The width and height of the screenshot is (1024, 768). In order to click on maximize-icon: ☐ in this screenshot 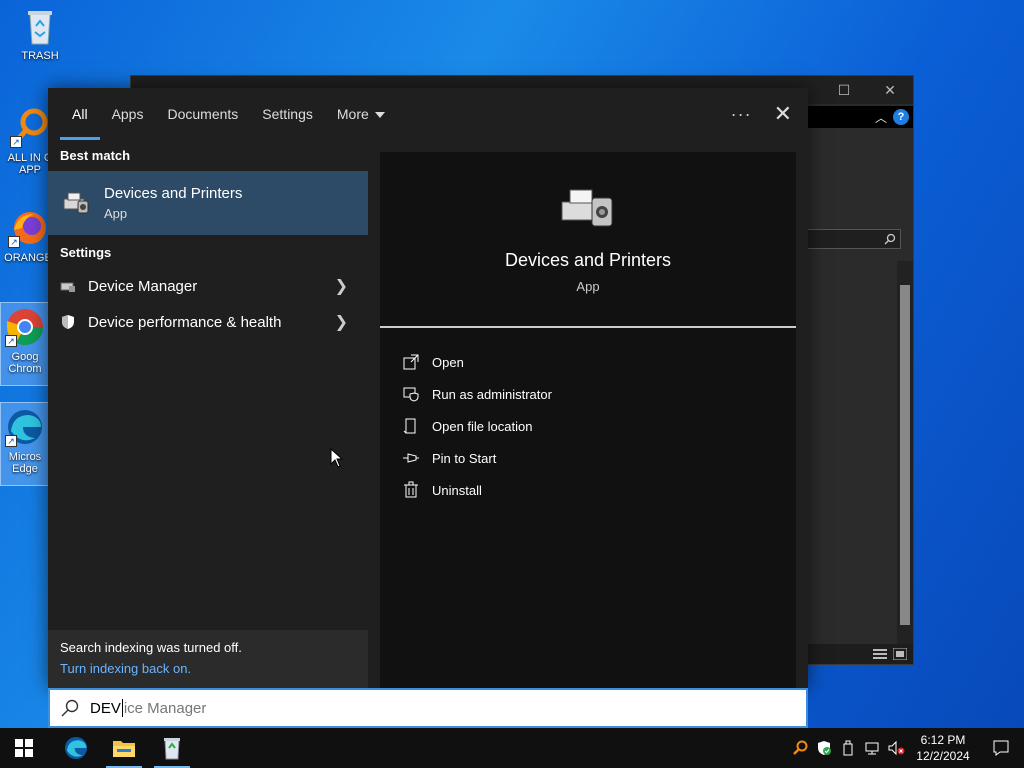, I will do `click(844, 90)`.